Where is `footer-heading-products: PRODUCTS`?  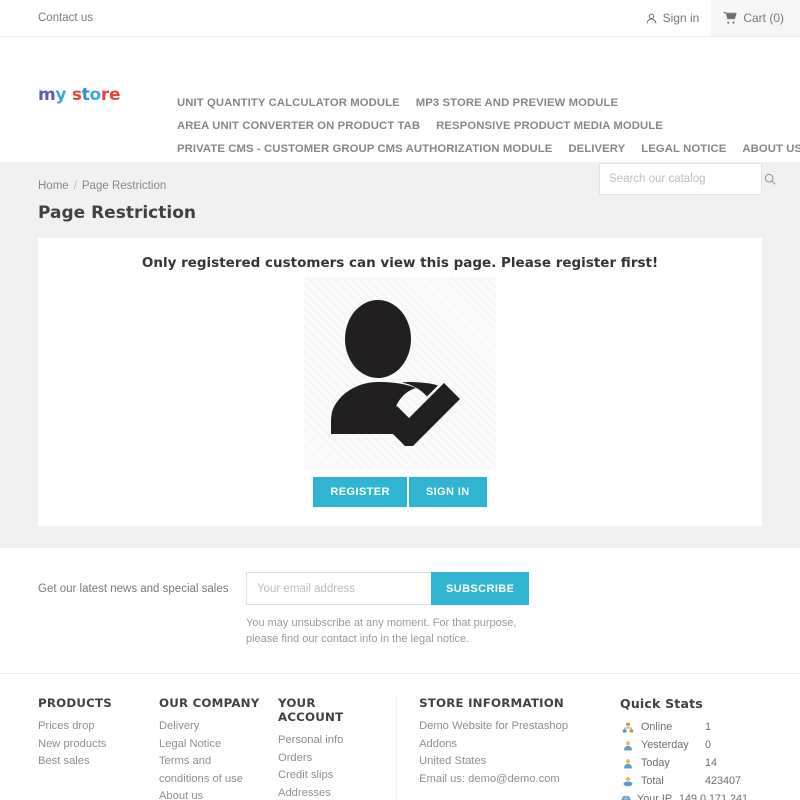 footer-heading-products: PRODUCTS is located at coordinates (75, 703).